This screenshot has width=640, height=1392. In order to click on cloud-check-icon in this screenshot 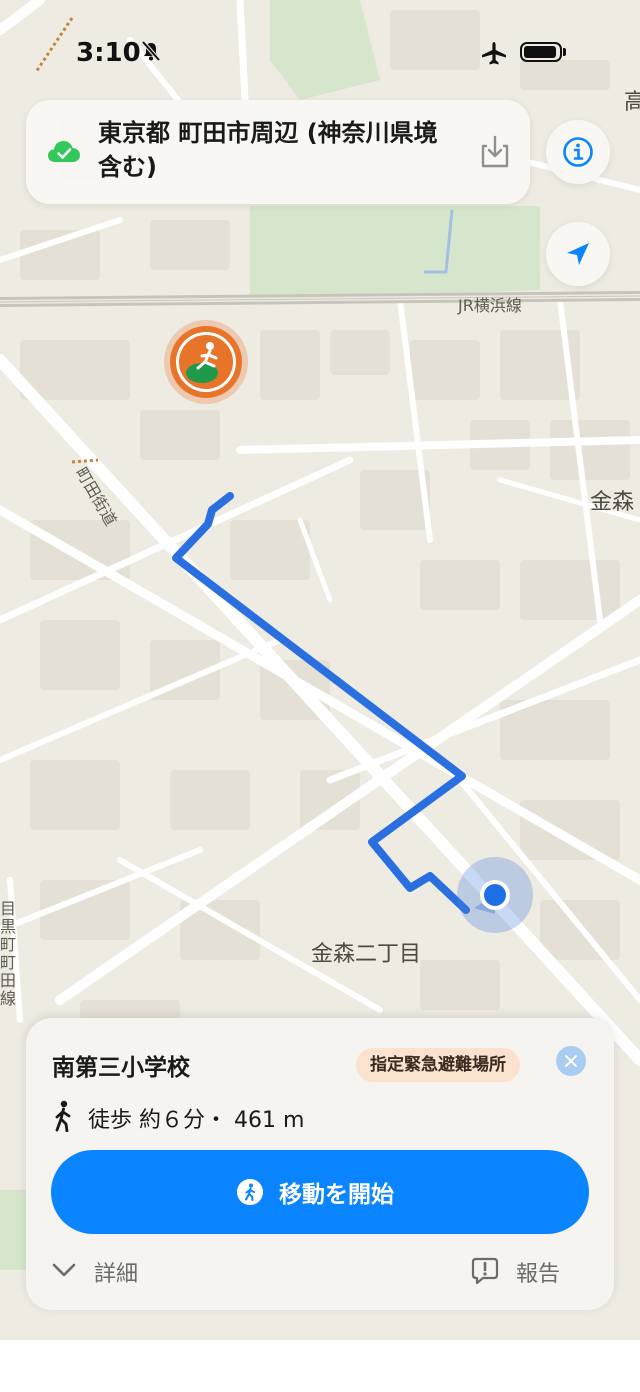, I will do `click(64, 151)`.